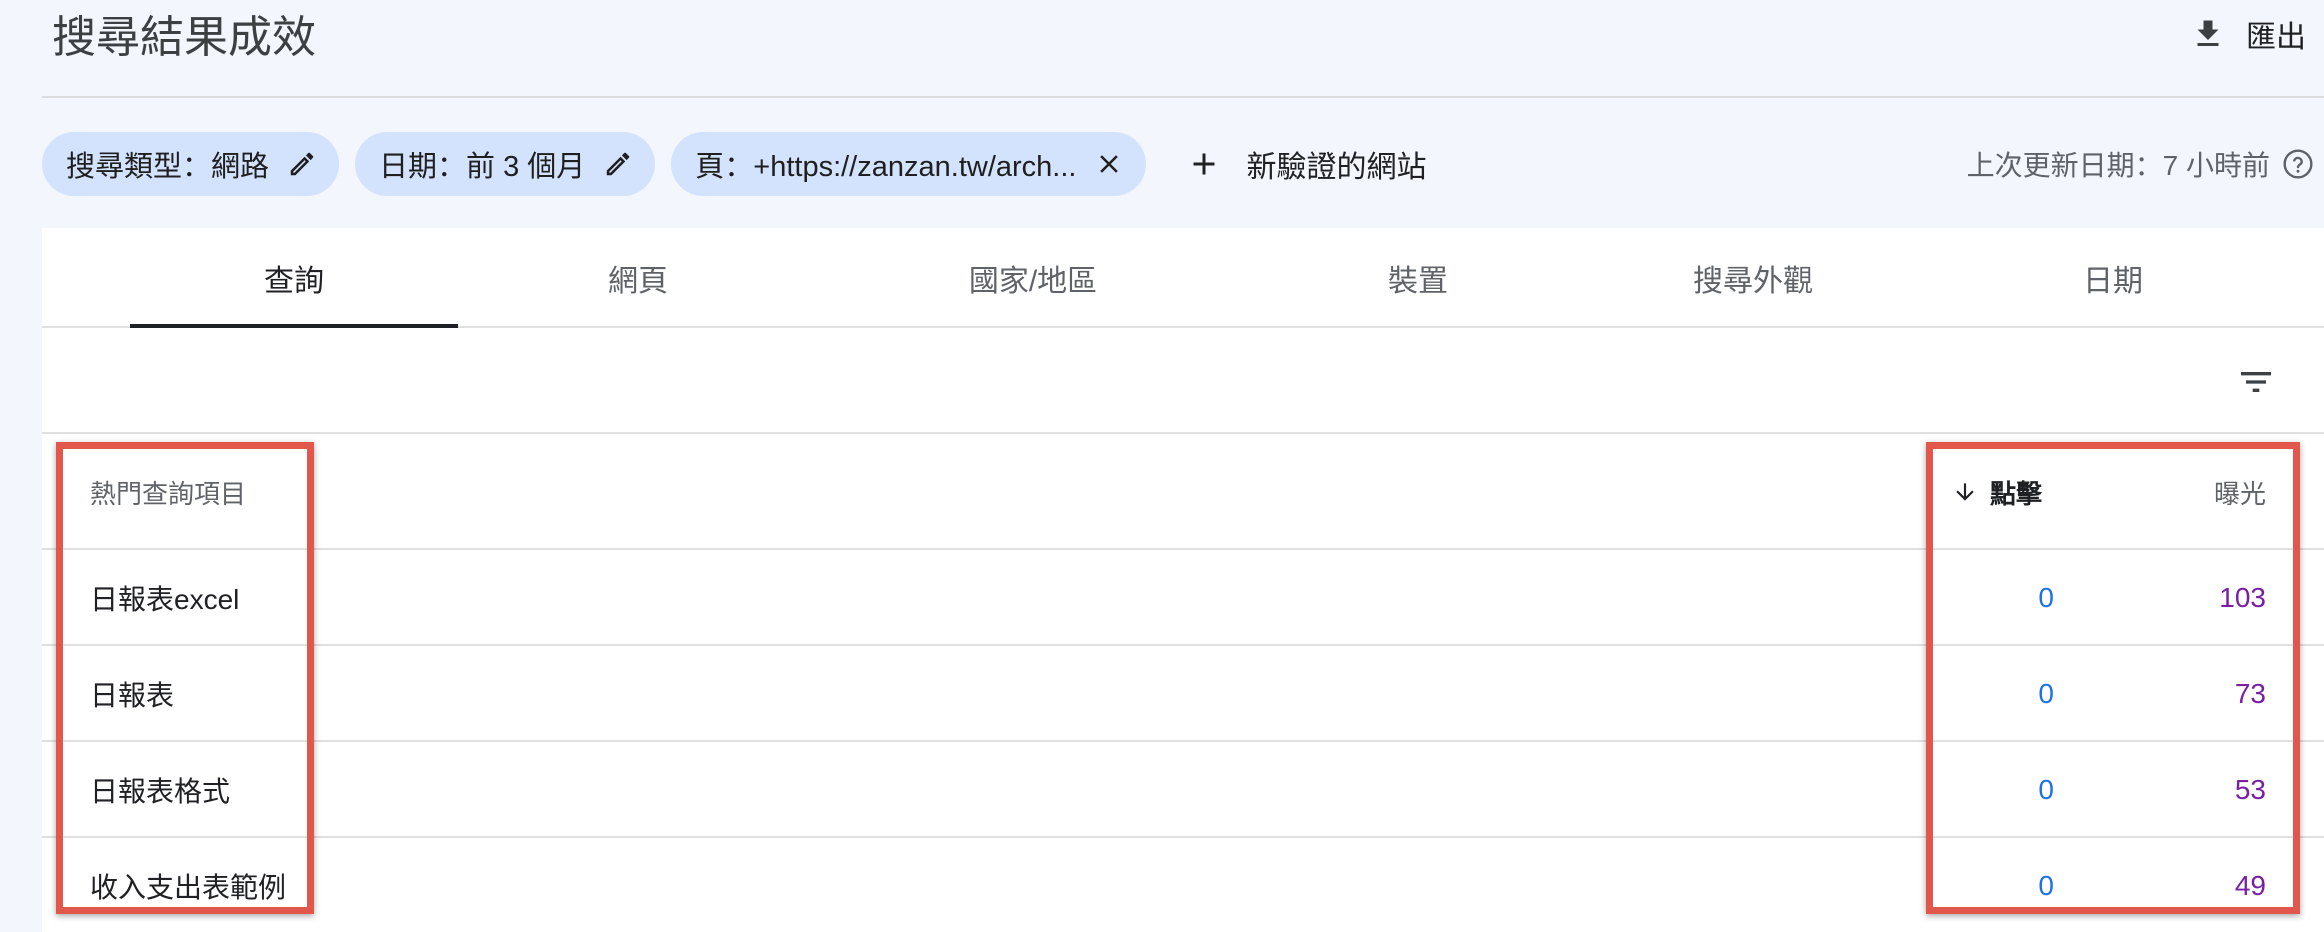 This screenshot has height=932, width=2324. Describe the element at coordinates (2256, 382) in the screenshot. I see `filter-rows-icon` at that location.